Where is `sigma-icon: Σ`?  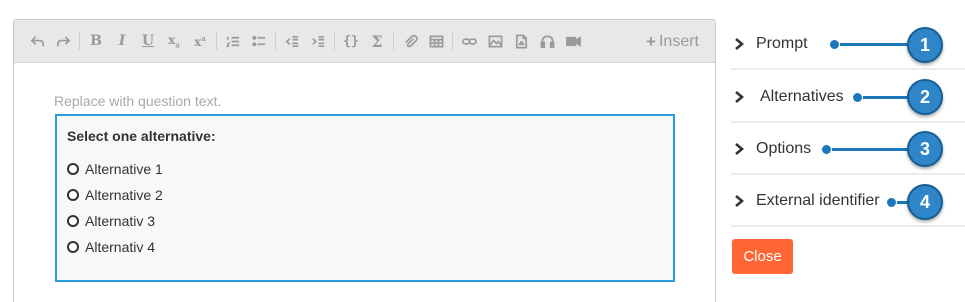
sigma-icon: Σ is located at coordinates (377, 41).